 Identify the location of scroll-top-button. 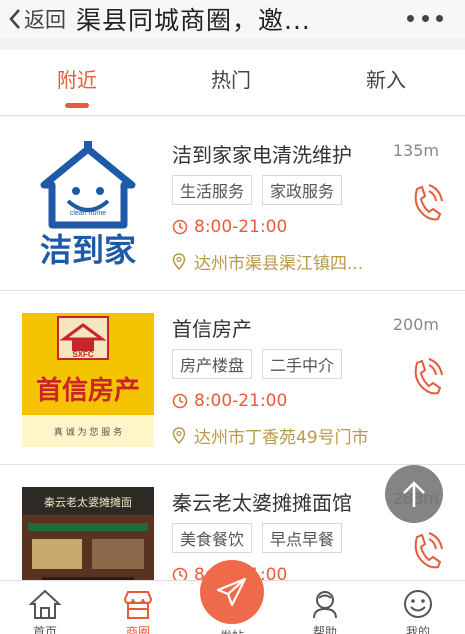
(414, 494).